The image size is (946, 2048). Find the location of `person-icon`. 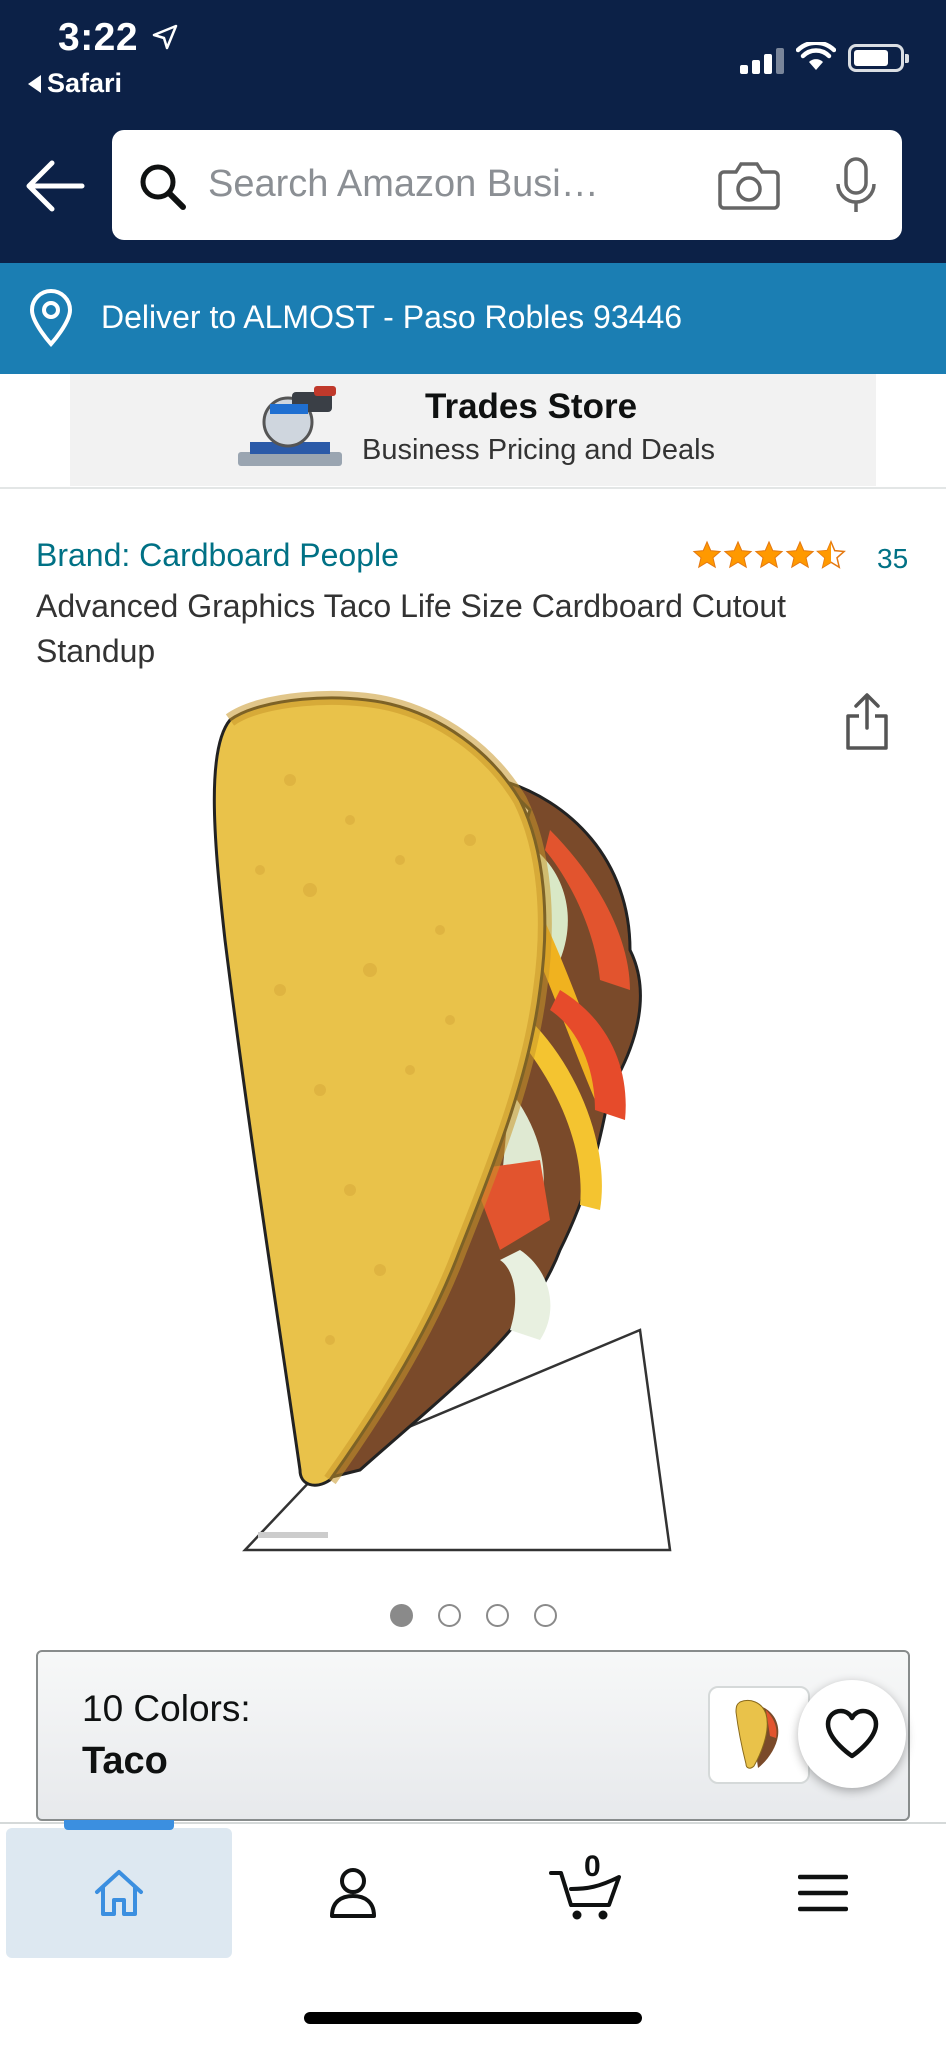

person-icon is located at coordinates (353, 1893).